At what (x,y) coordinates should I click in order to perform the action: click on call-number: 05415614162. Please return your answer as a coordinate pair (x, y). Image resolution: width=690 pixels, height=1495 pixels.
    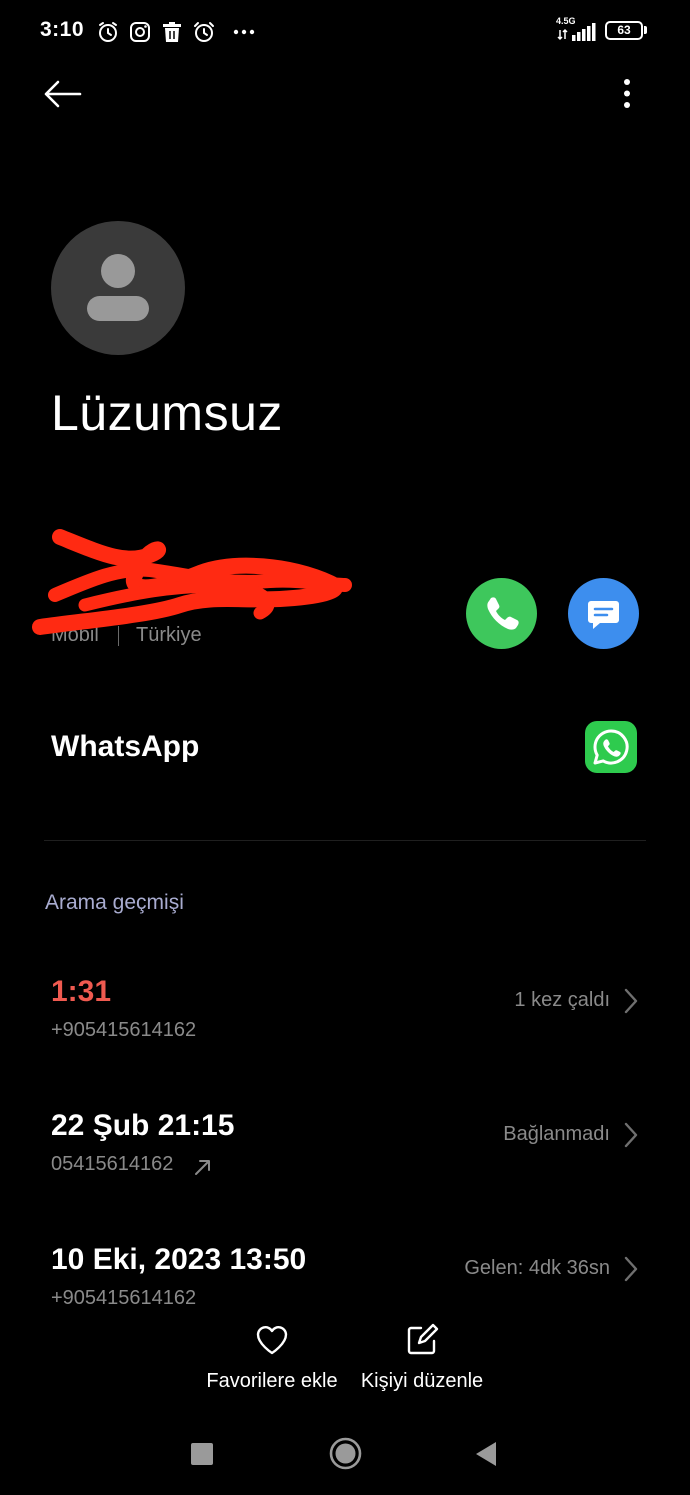
    Looking at the image, I should click on (112, 1164).